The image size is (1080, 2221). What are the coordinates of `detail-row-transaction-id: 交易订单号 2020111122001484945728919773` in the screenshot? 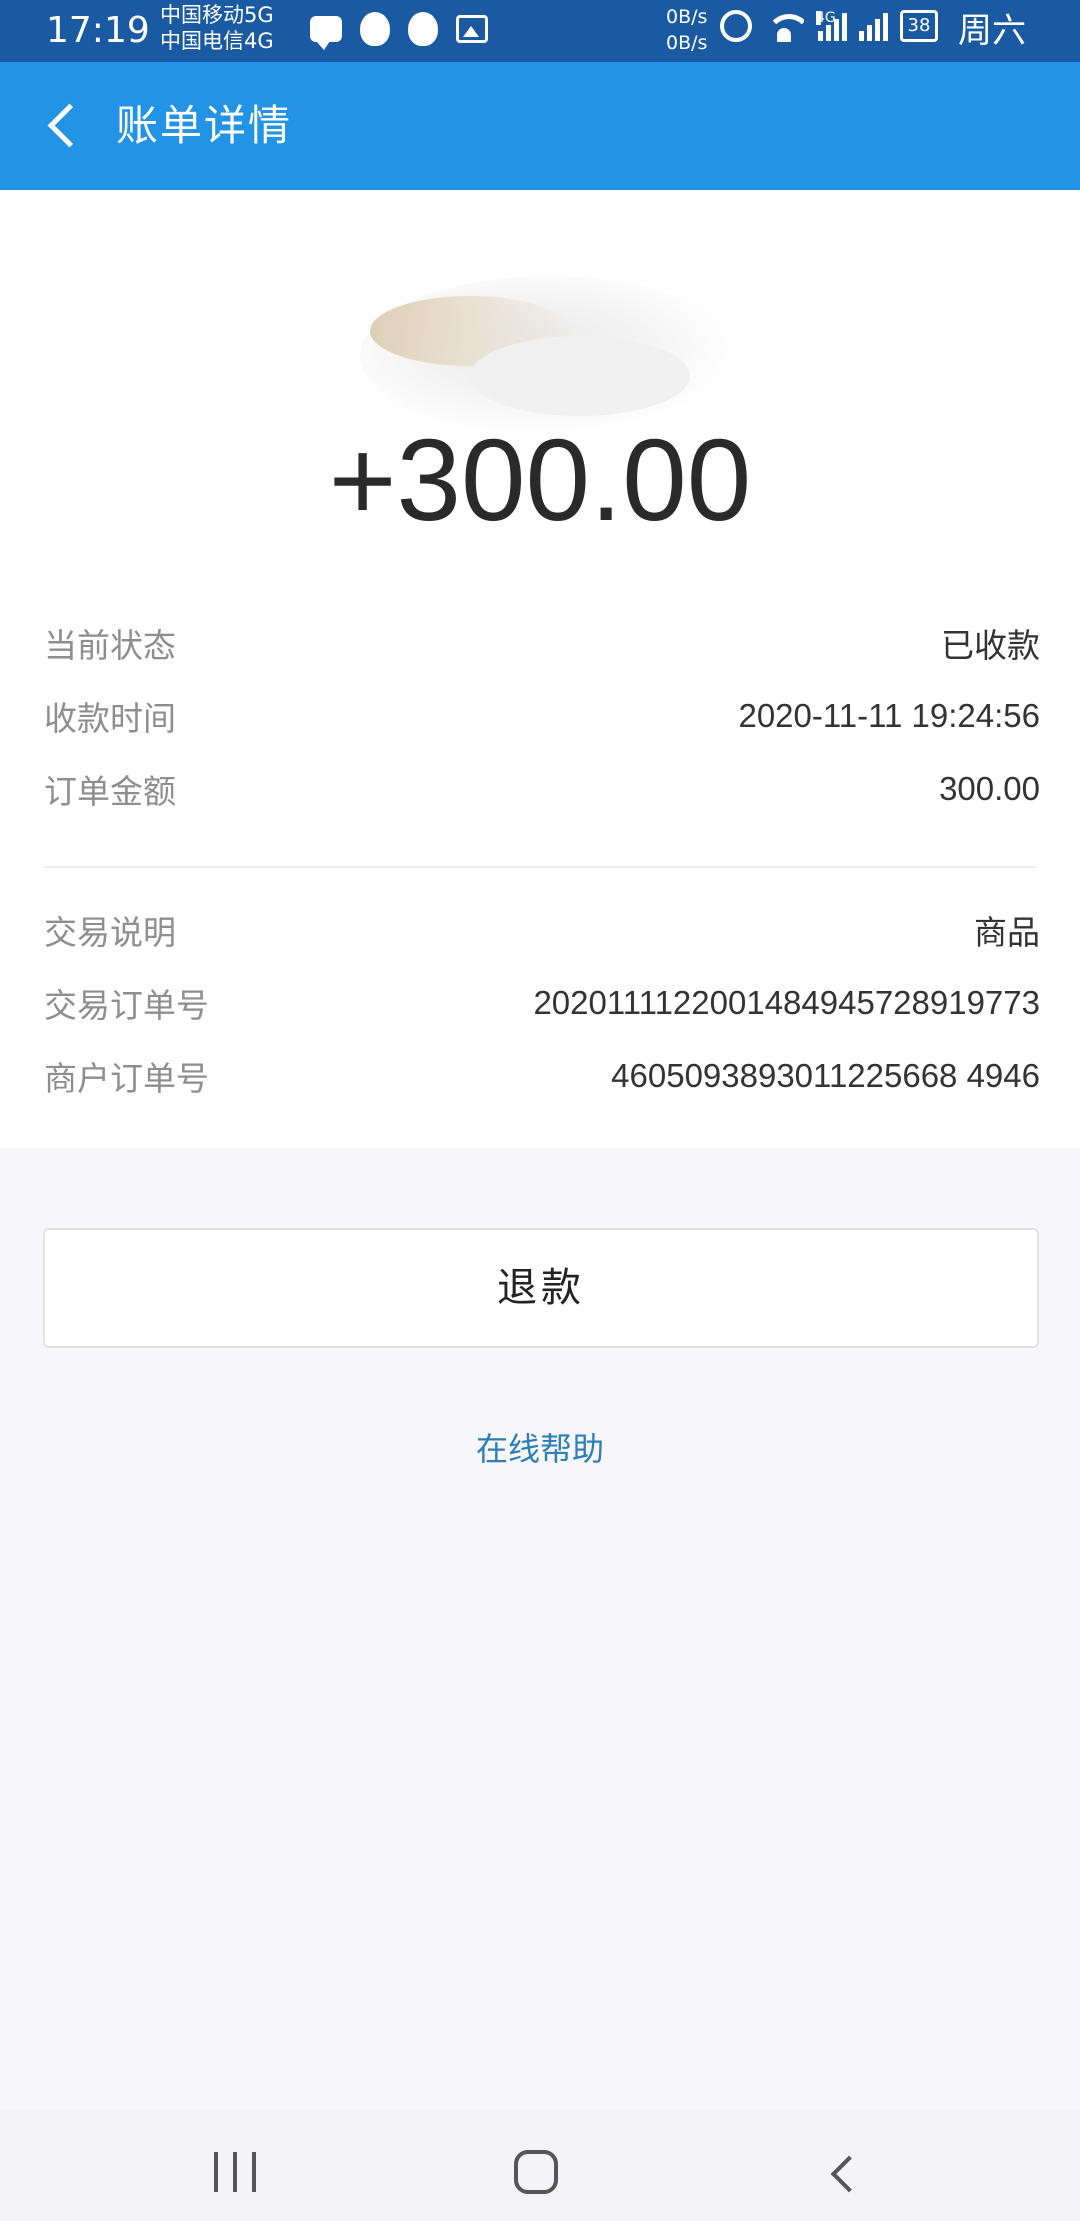 It's located at (542, 1003).